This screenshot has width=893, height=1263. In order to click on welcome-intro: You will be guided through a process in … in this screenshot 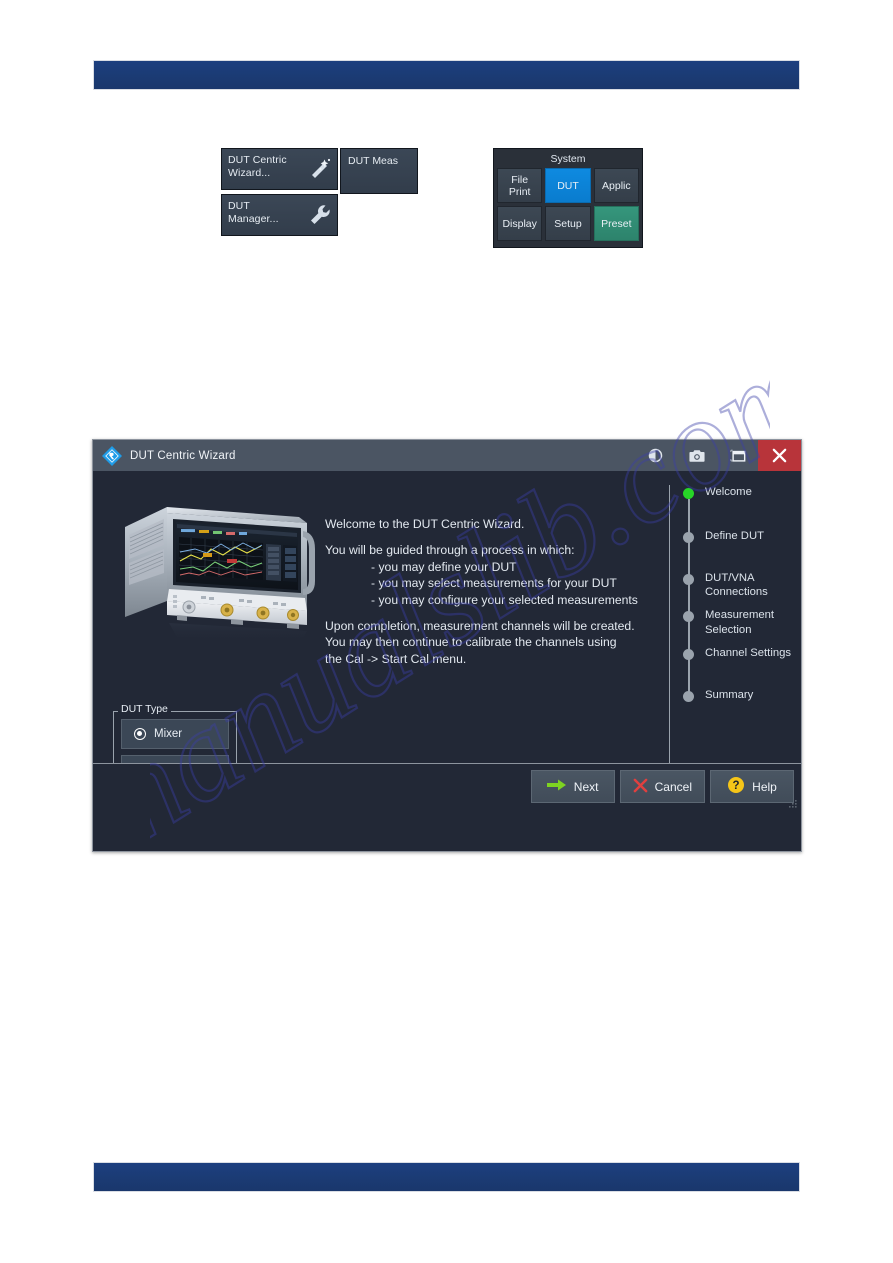, I will do `click(450, 550)`.